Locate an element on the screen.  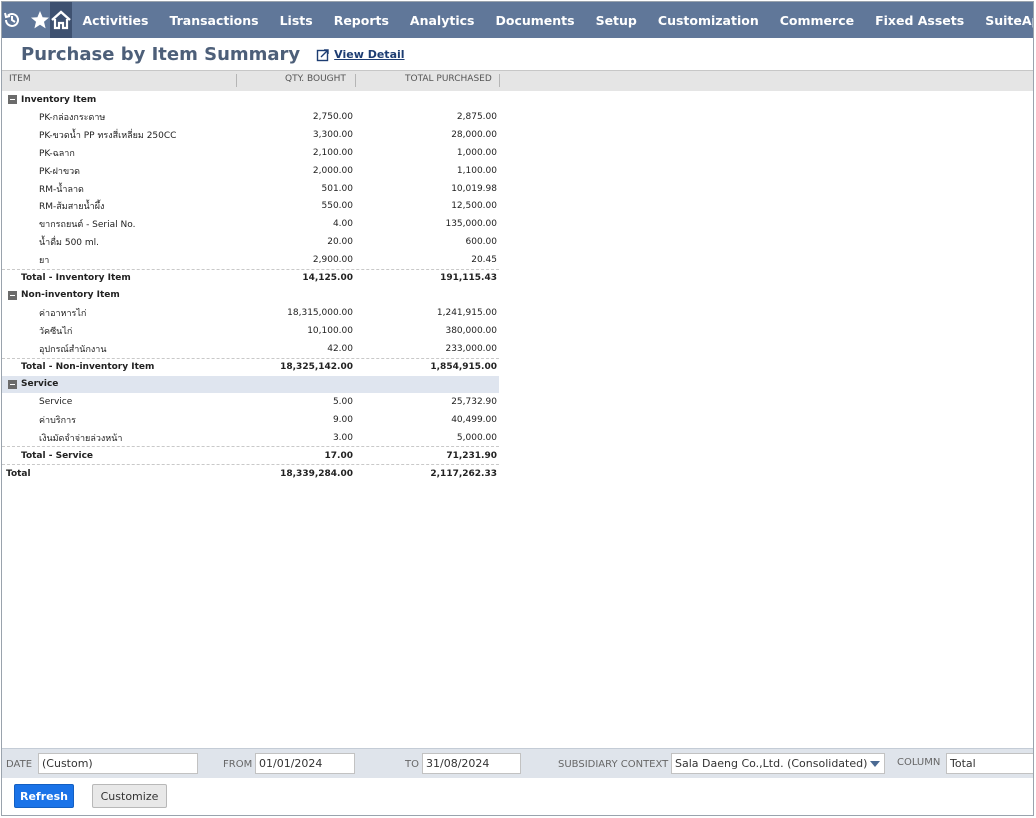
total-purchased-cell: 10,019.98 is located at coordinates (474, 189).